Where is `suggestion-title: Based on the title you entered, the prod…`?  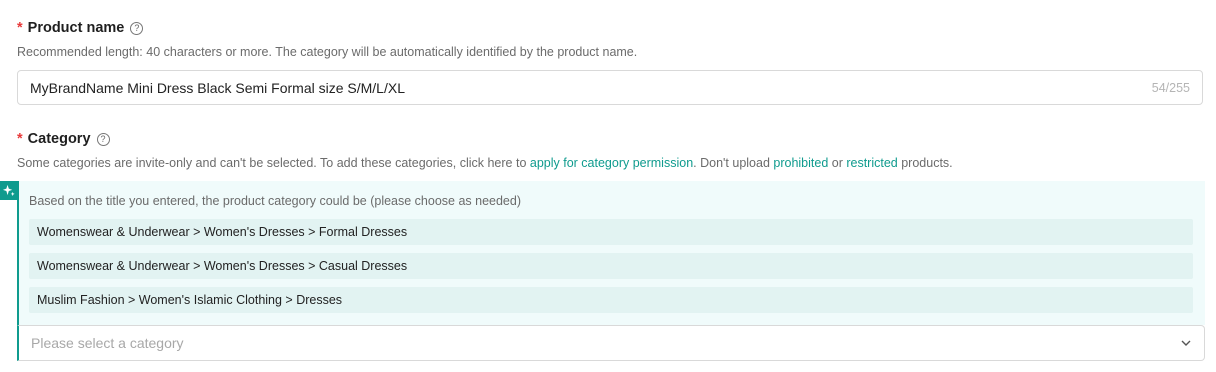
suggestion-title: Based on the title you entered, the prod… is located at coordinates (275, 201).